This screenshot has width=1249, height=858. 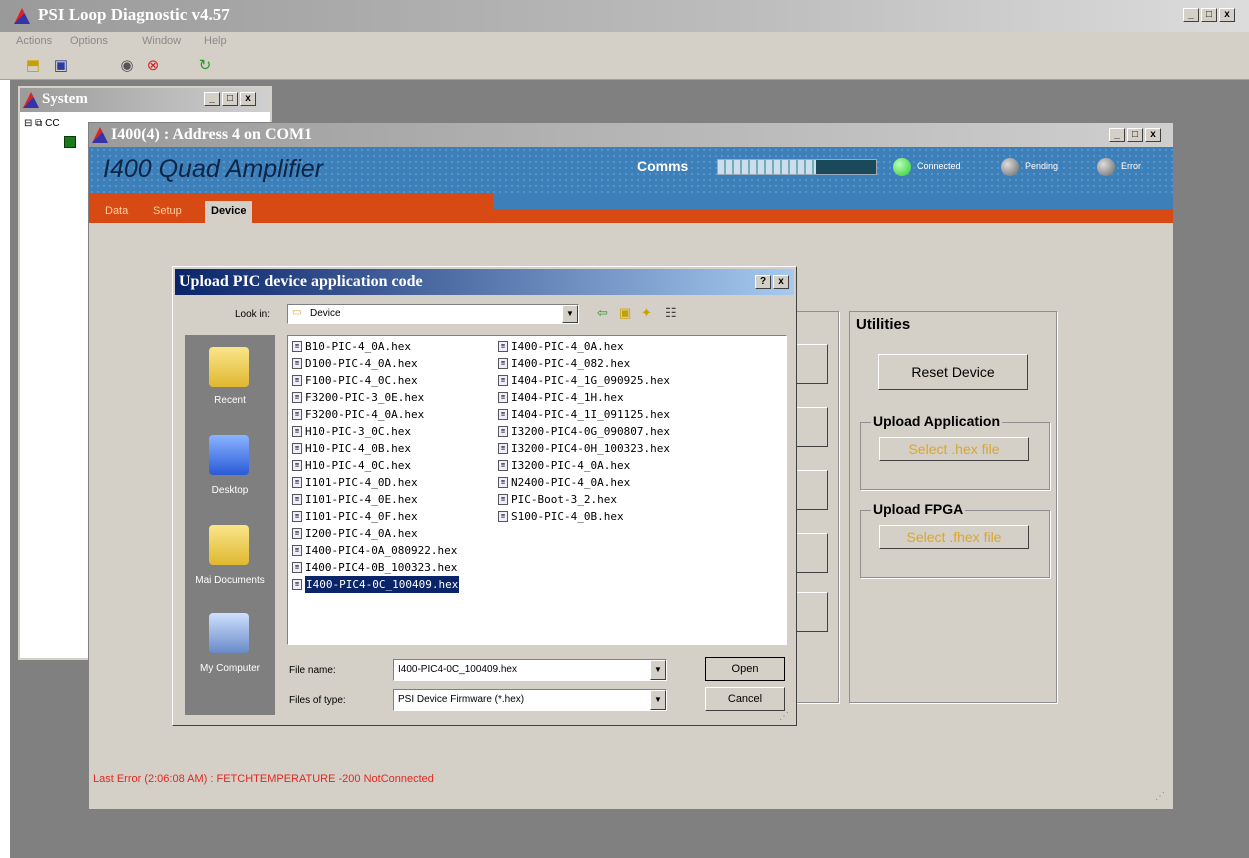 What do you see at coordinates (954, 537) in the screenshot?
I see `select-fhex-button: Select .fhex file` at bounding box center [954, 537].